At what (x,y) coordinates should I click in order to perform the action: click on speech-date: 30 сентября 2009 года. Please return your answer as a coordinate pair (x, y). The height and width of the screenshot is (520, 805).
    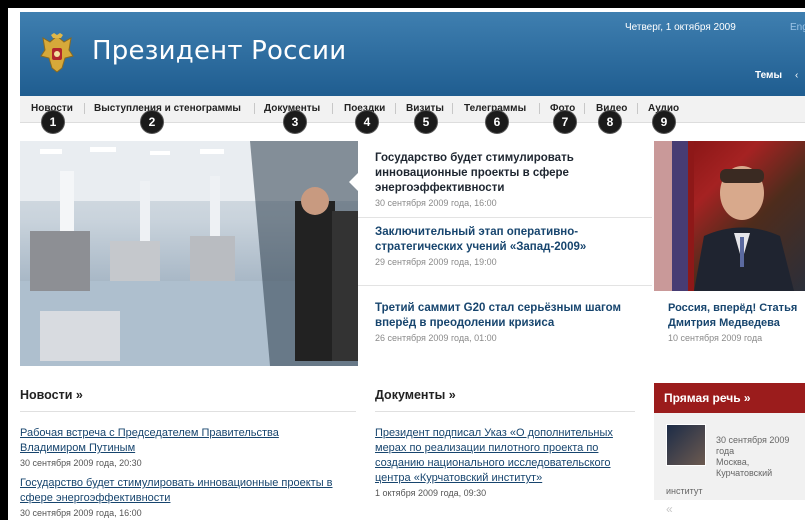
    Looking at the image, I should click on (753, 445).